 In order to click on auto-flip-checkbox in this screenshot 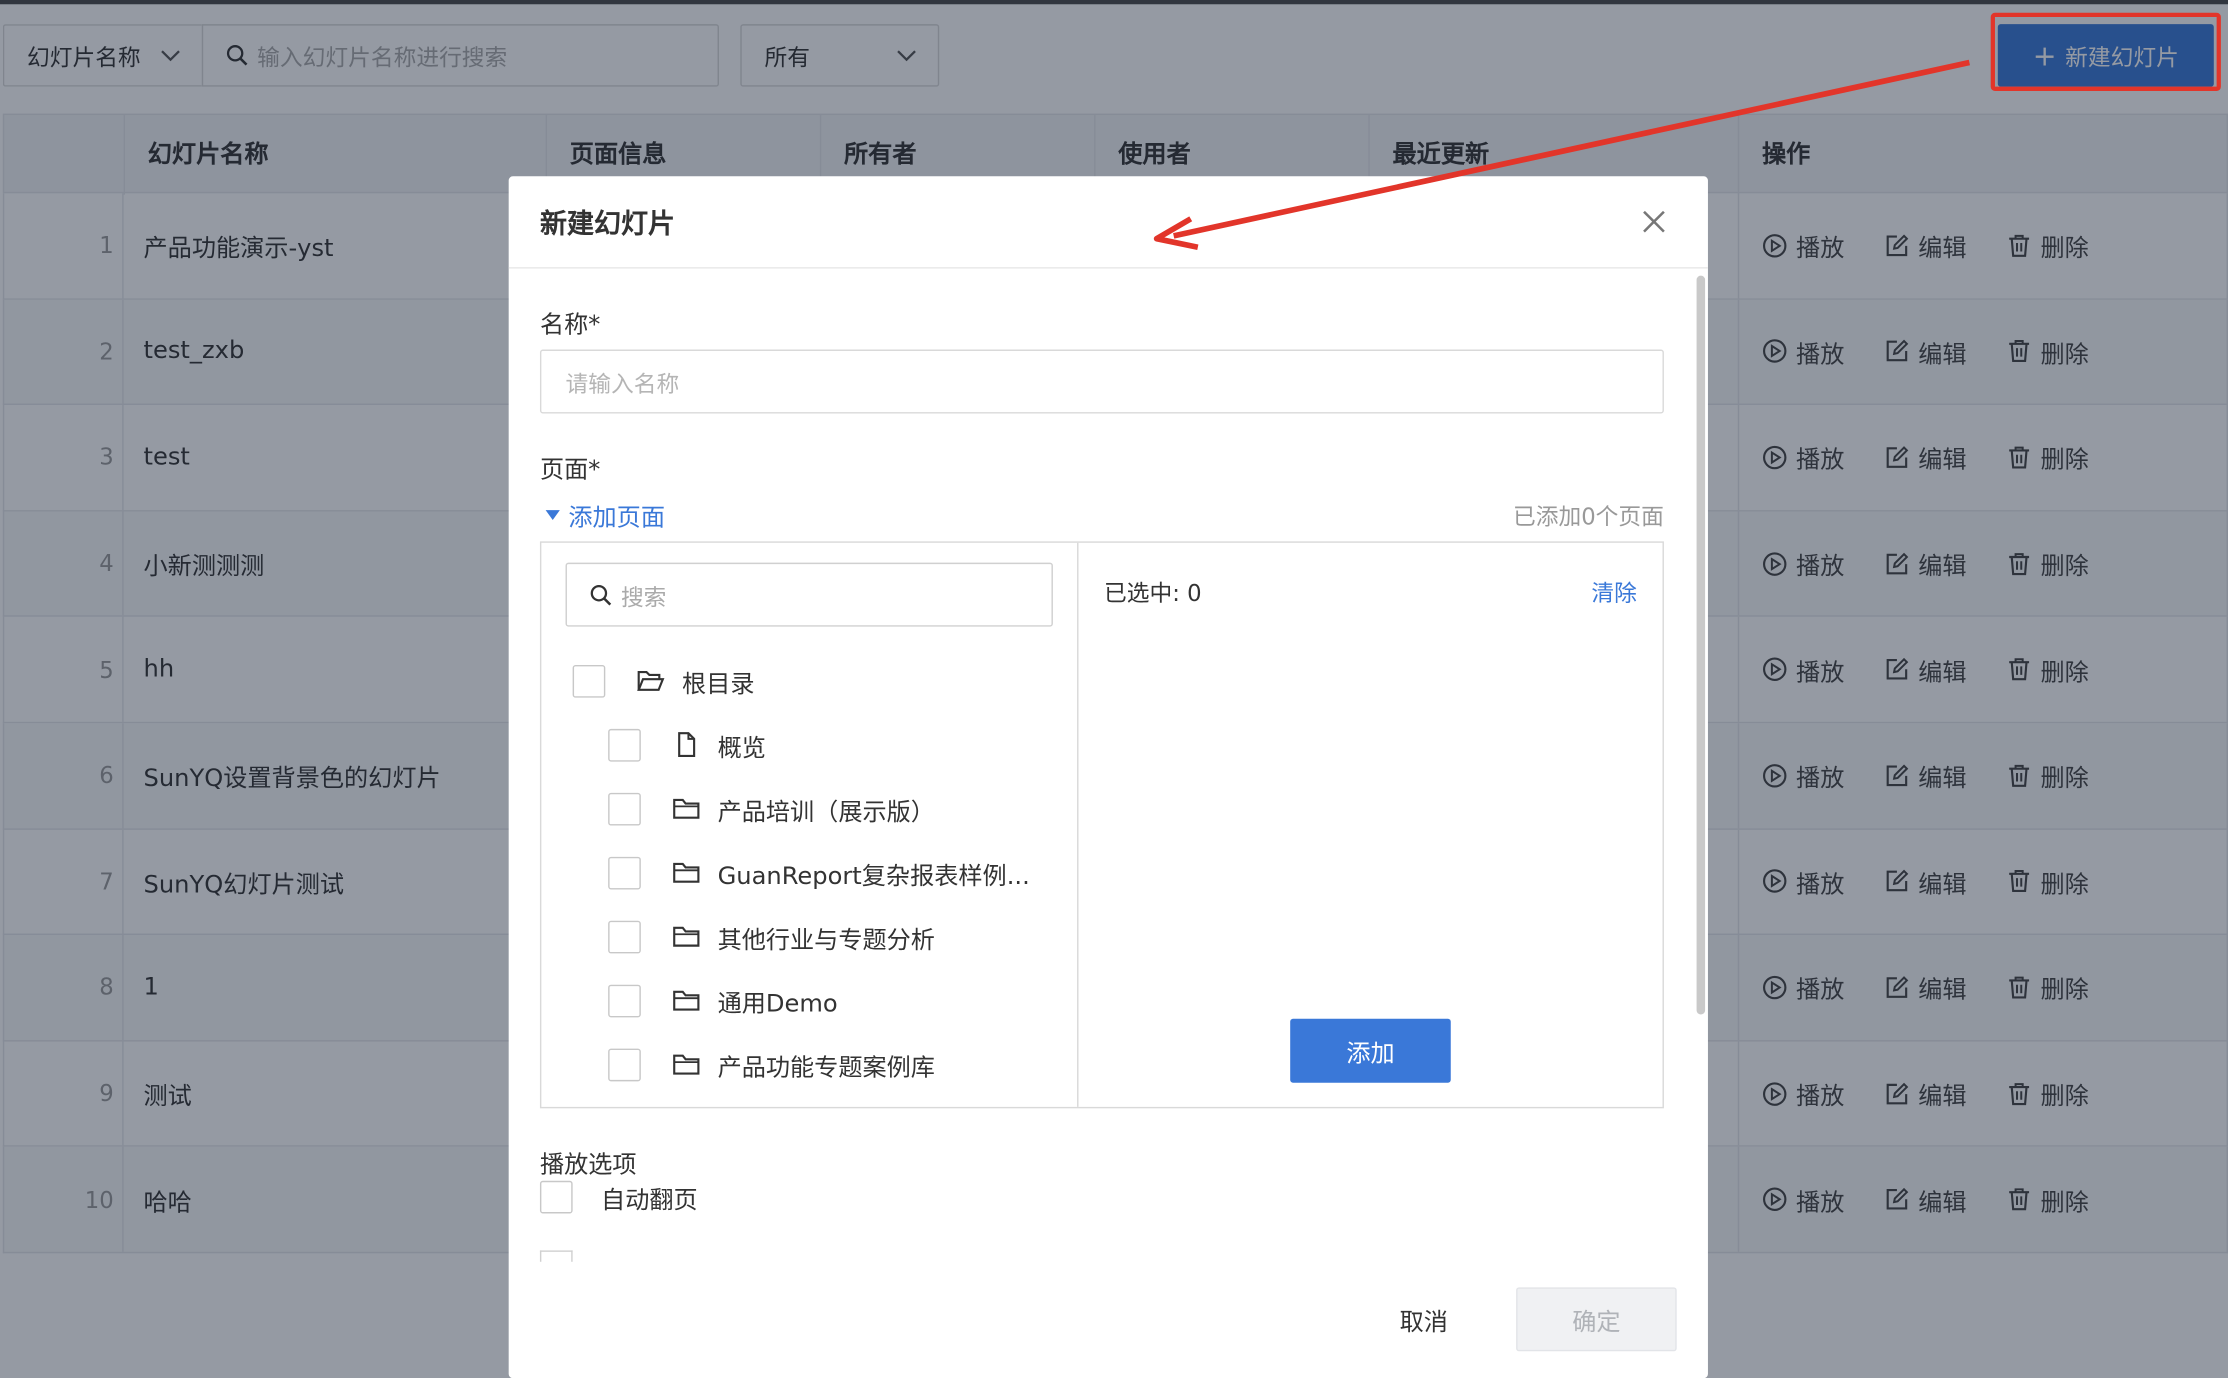, I will do `click(556, 1197)`.